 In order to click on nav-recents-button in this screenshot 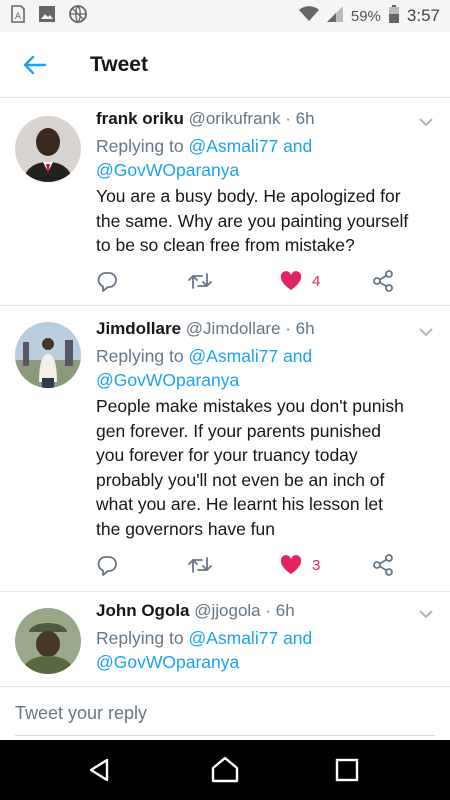, I will do `click(347, 770)`.